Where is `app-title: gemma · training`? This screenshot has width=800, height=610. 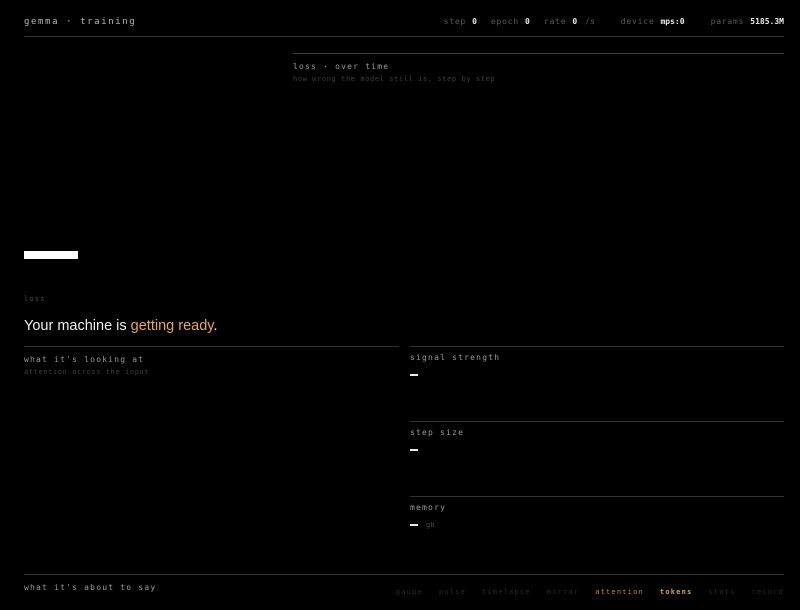 app-title: gemma · training is located at coordinates (80, 22).